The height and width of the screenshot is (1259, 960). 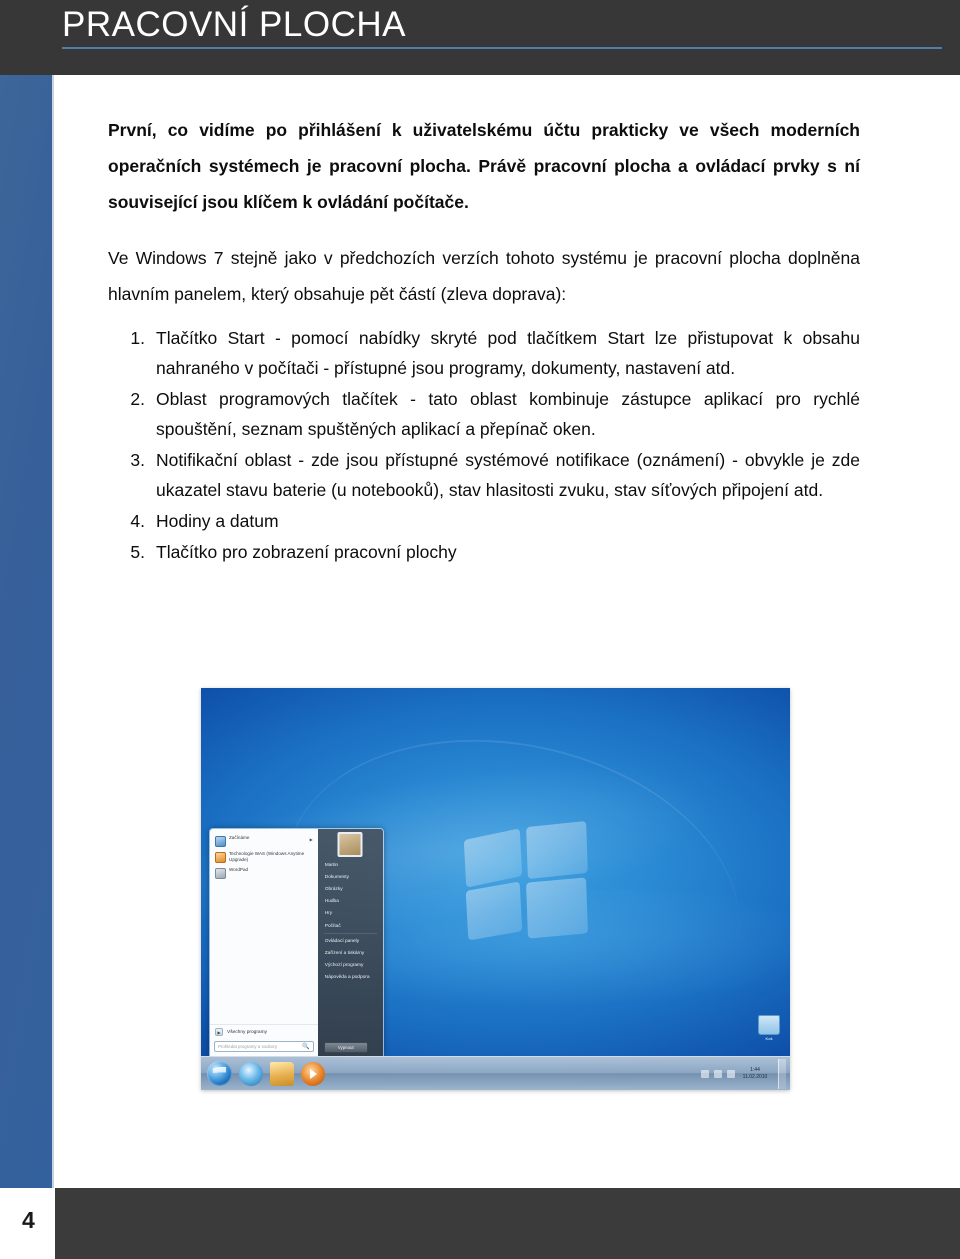 What do you see at coordinates (350, 978) in the screenshot?
I see `start-menu-link-help: Nápověda a podpora` at bounding box center [350, 978].